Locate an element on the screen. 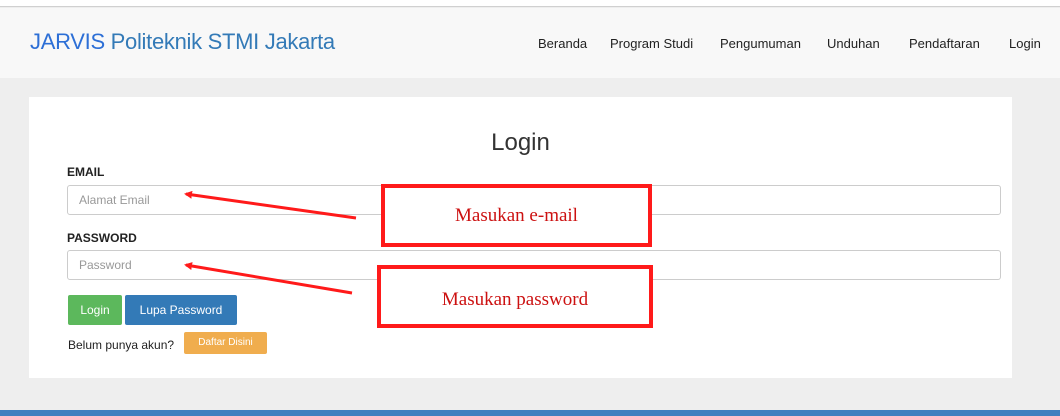  brand-logo: JARVIS Politeknik STMI Jakarta is located at coordinates (182, 42).